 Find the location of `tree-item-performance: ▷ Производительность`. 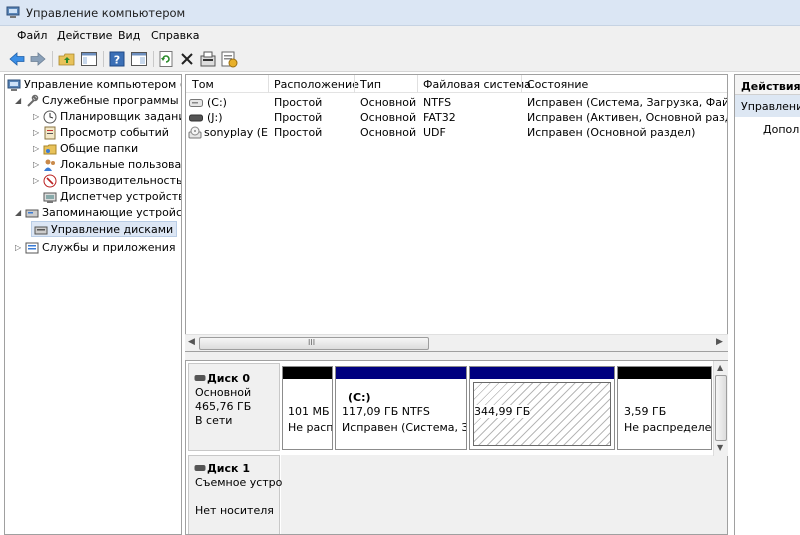

tree-item-performance: ▷ Производительность is located at coordinates (107, 181).